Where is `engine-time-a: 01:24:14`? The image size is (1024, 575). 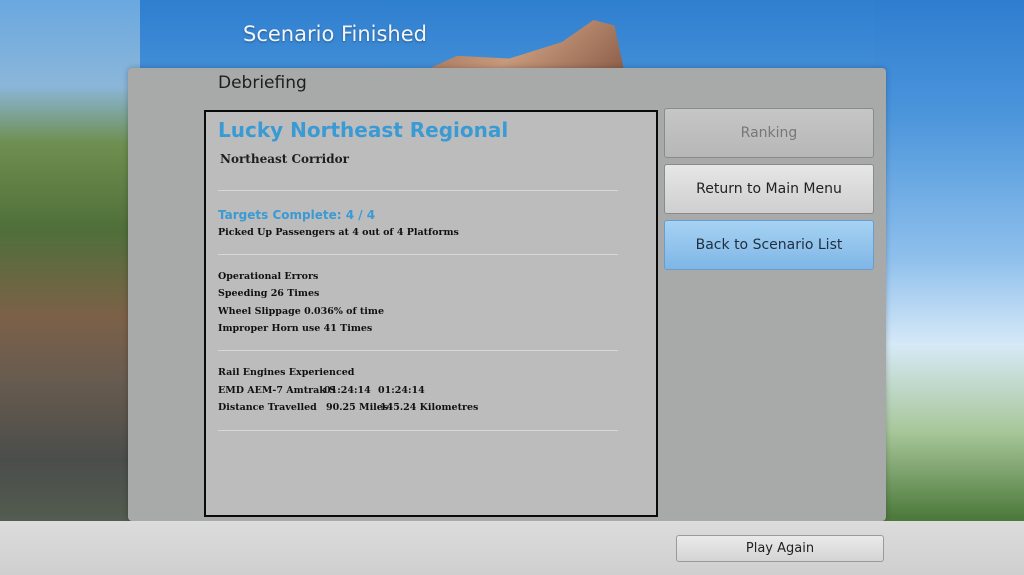
engine-time-a: 01:24:14 is located at coordinates (347, 390).